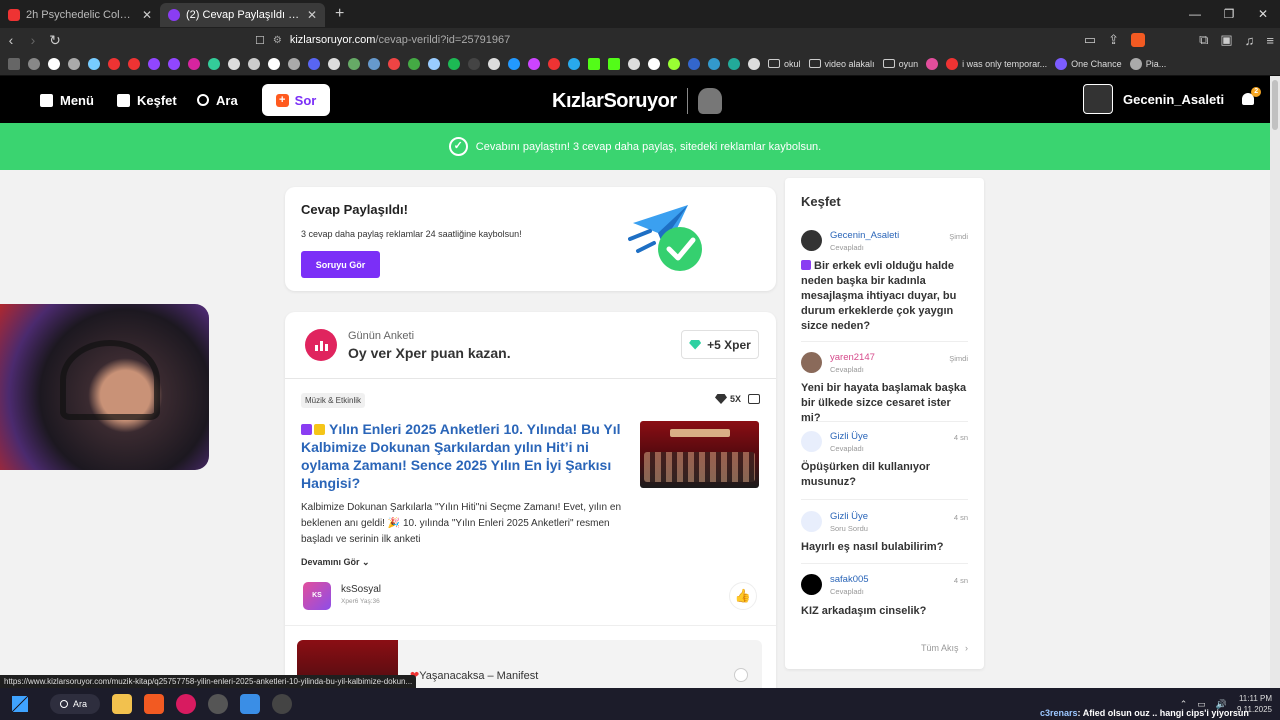  Describe the element at coordinates (1226, 40) in the screenshot. I see `wallet-icon: ▣` at that location.